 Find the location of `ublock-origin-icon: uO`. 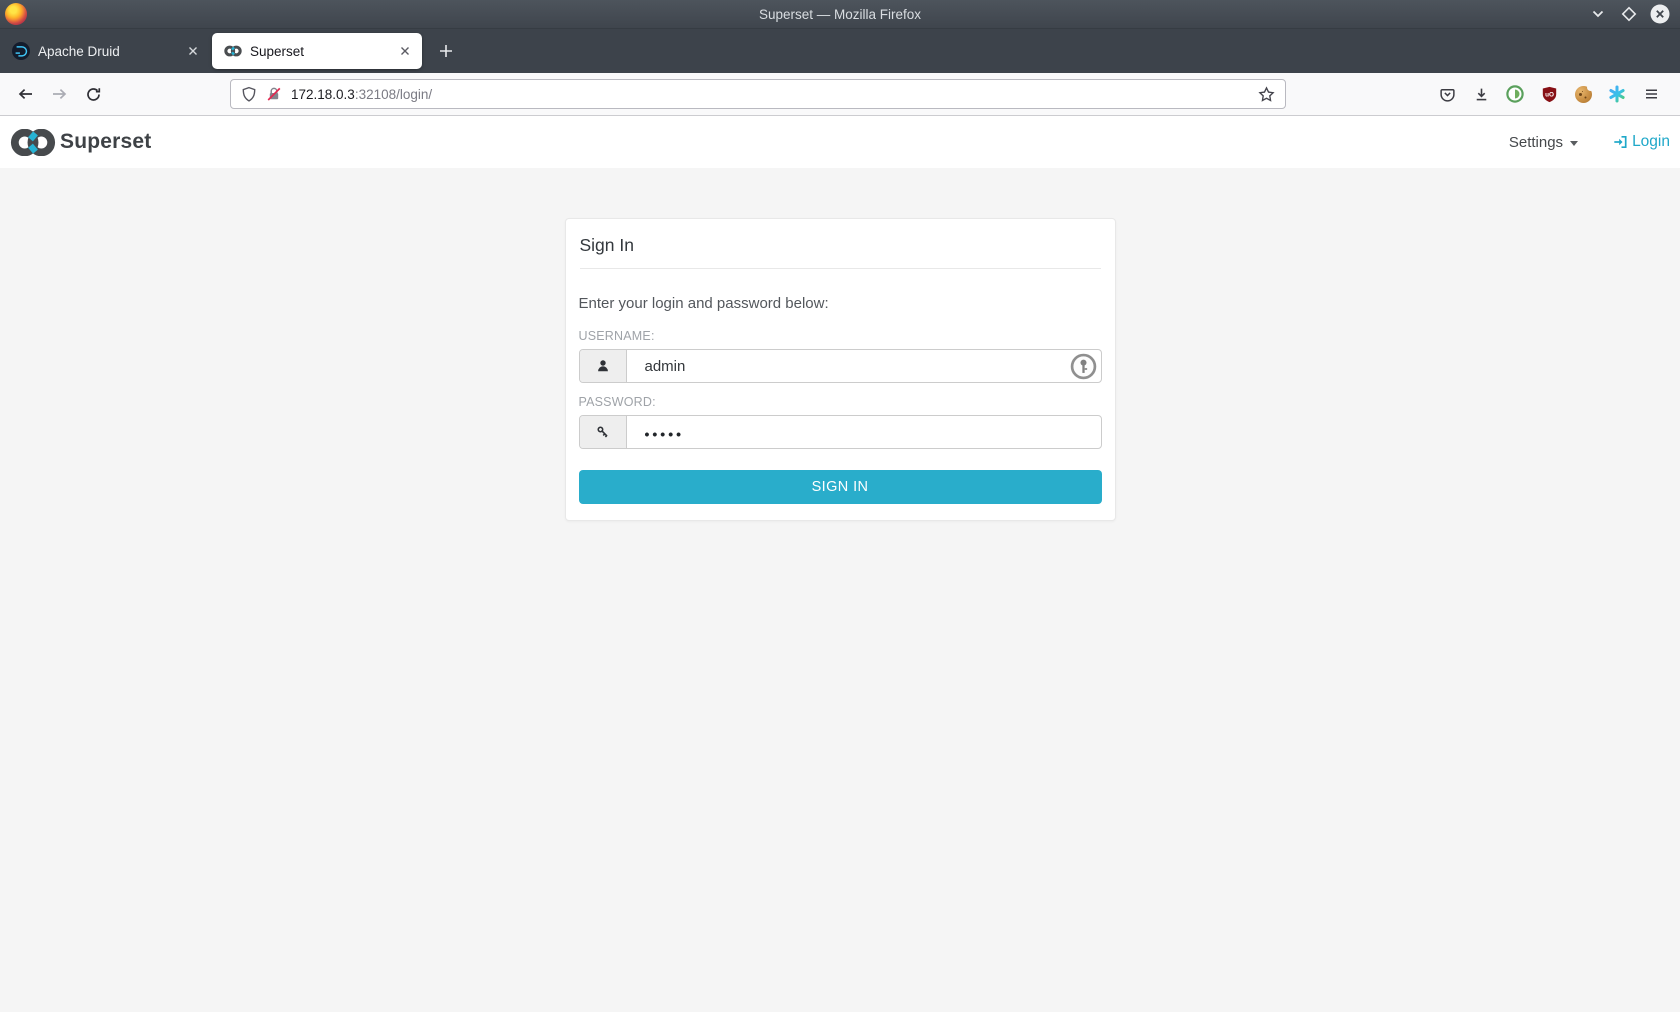

ublock-origin-icon: uO is located at coordinates (1549, 94).